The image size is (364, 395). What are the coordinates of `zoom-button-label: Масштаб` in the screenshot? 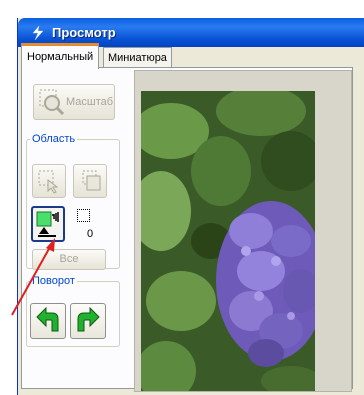 It's located at (90, 102).